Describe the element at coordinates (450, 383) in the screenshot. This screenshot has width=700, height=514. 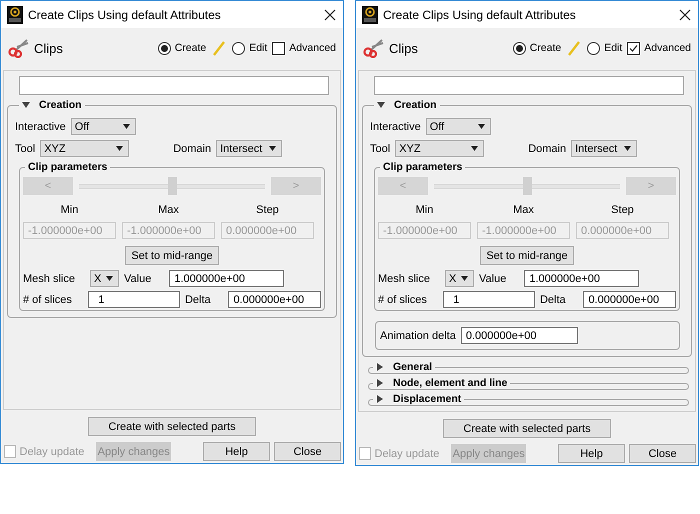
I see `section-title: Node, element and line` at that location.